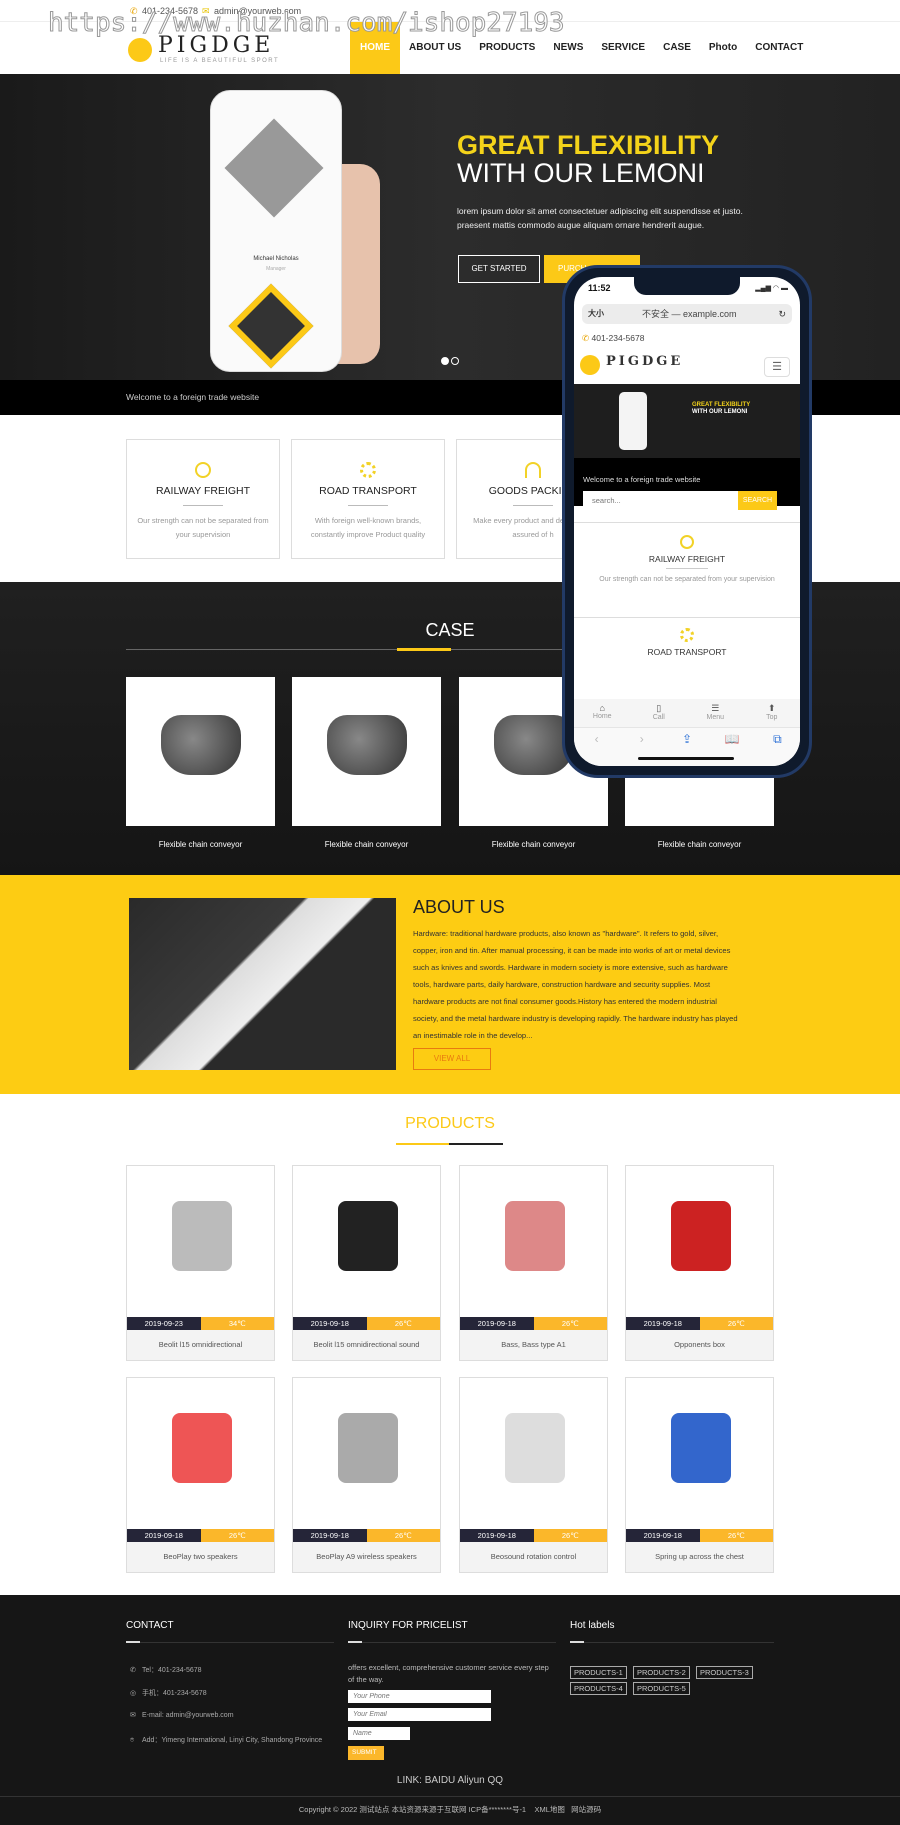 This screenshot has width=900, height=1825. Describe the element at coordinates (660, 500) in the screenshot. I see `mobile-search-input` at that location.